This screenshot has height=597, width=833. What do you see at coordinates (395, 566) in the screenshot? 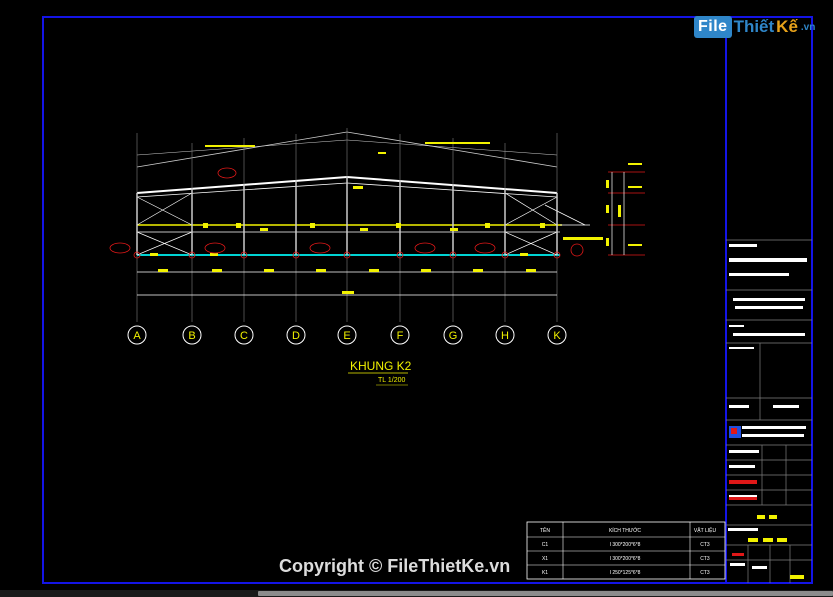
I see `copyright-watermark: Copyright © FileThietKe.vn` at bounding box center [395, 566].